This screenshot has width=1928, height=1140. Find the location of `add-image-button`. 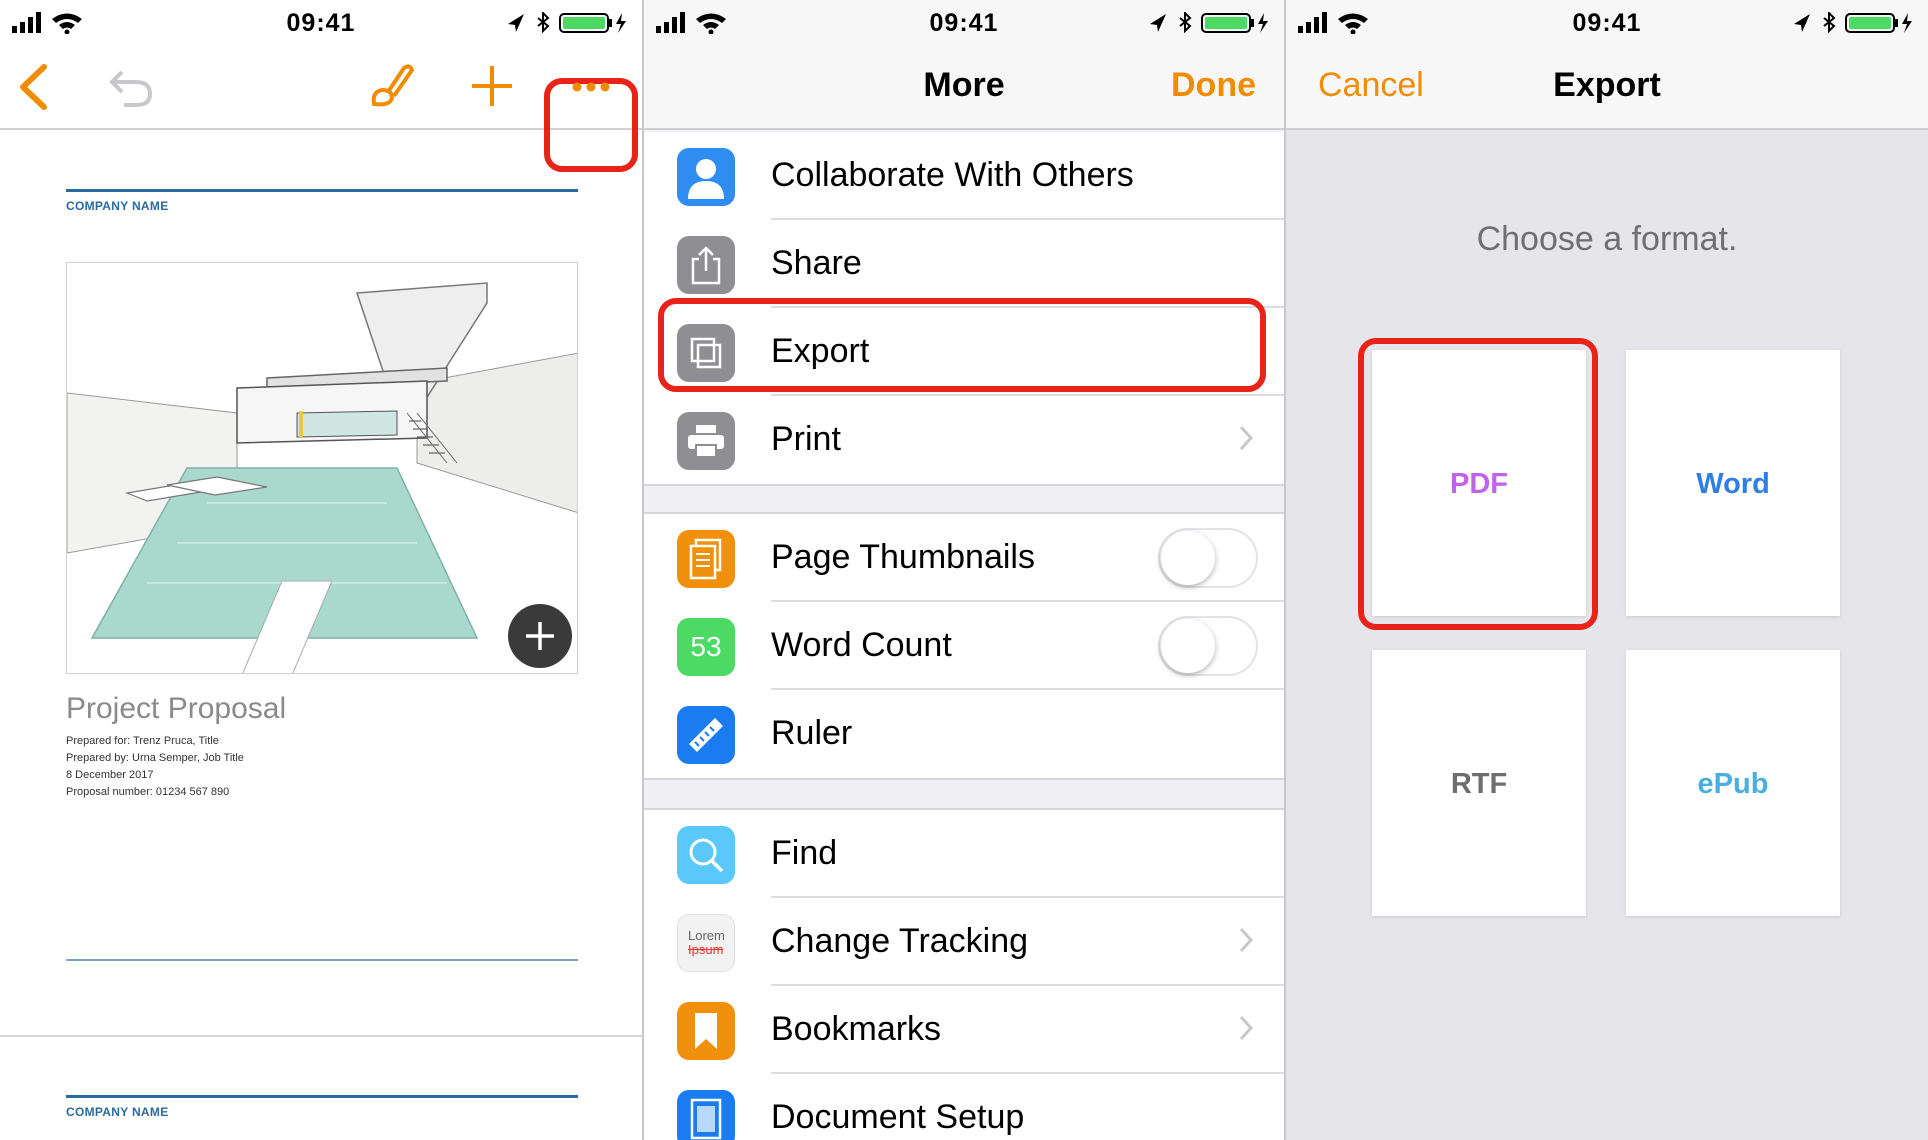

add-image-button is located at coordinates (540, 636).